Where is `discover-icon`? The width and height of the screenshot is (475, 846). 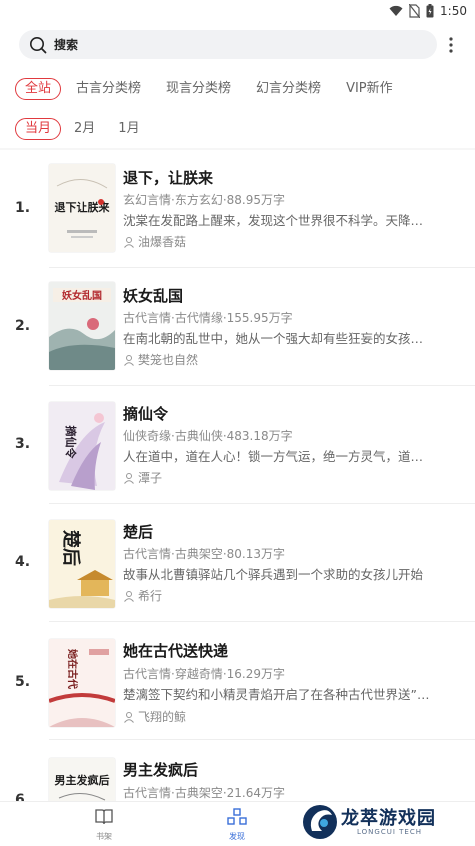
discover-icon is located at coordinates (237, 816).